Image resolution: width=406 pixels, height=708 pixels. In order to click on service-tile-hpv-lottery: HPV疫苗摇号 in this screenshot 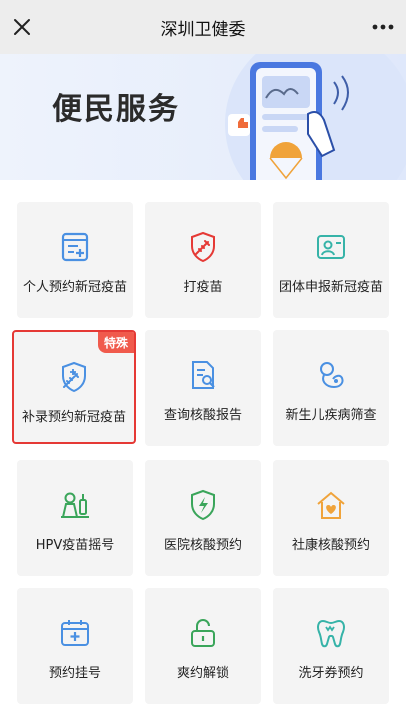, I will do `click(75, 518)`.